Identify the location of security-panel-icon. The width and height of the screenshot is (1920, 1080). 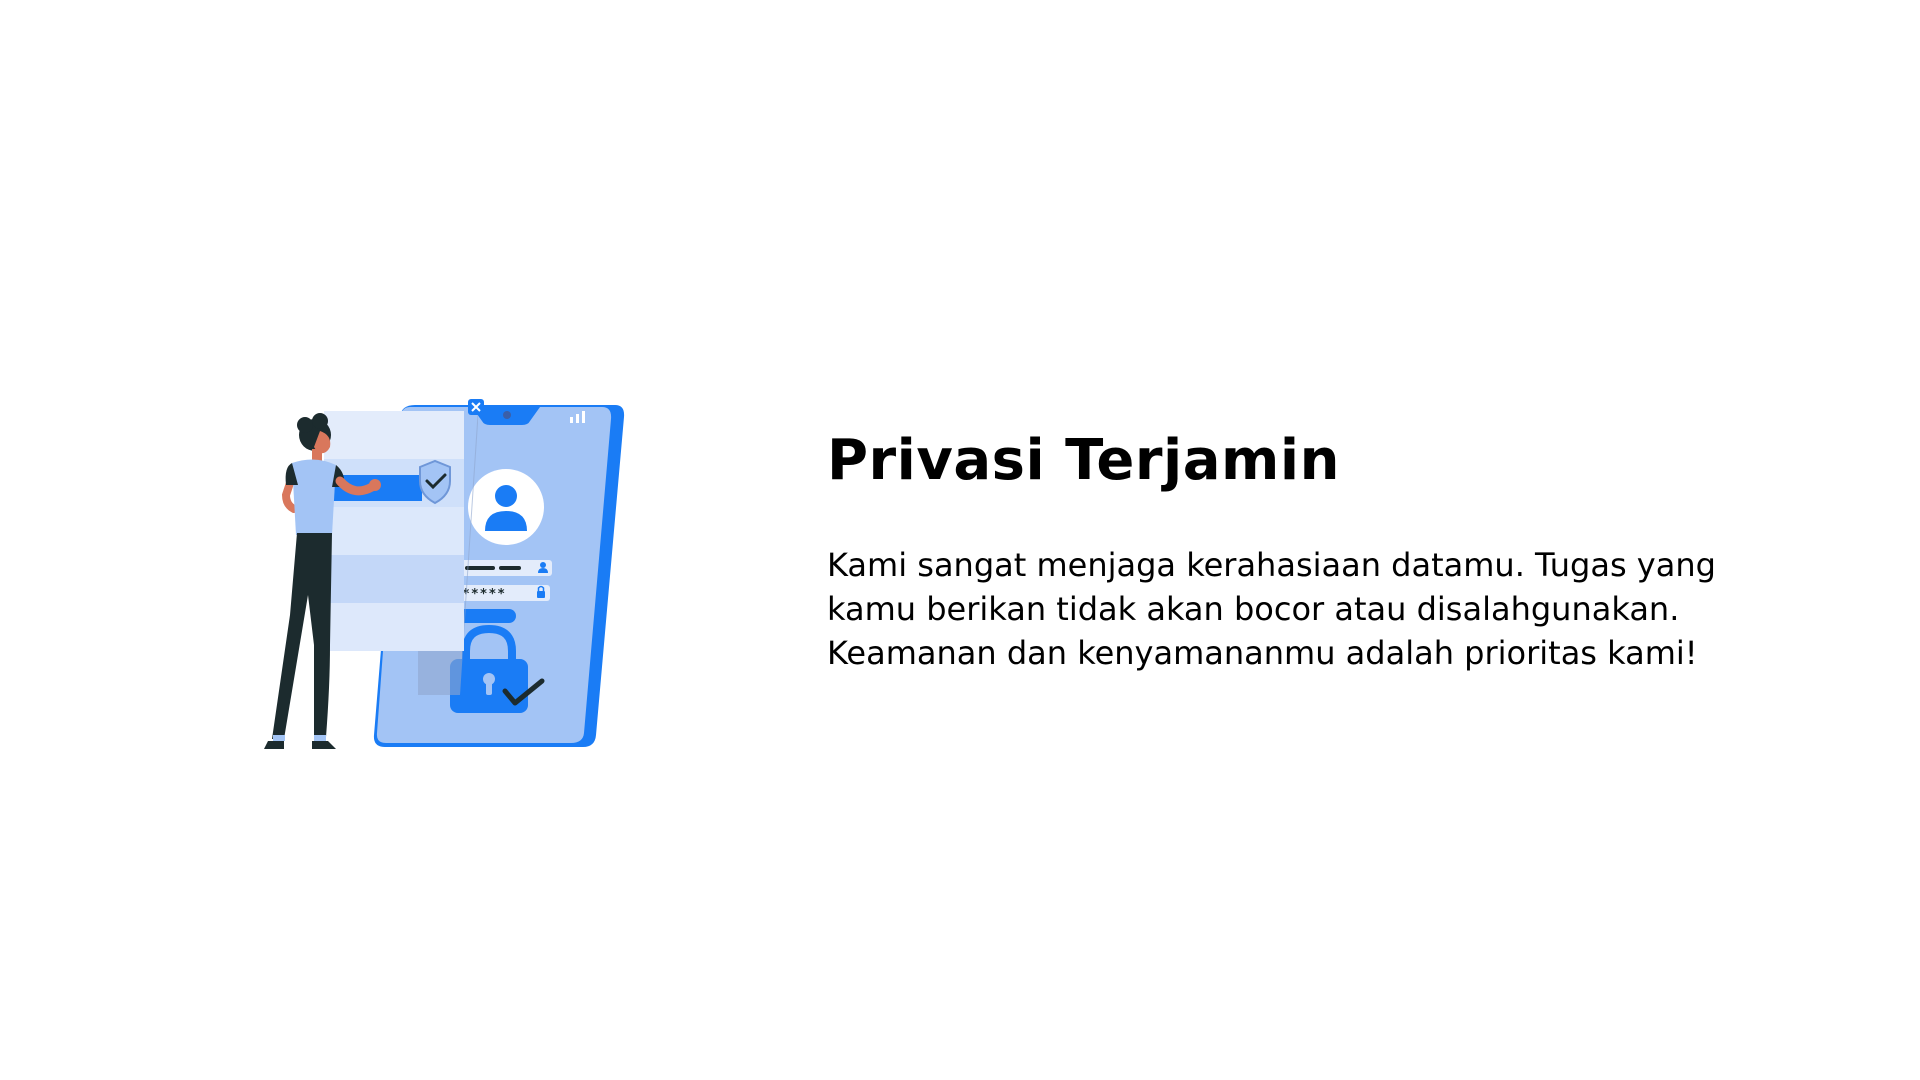
(404, 547).